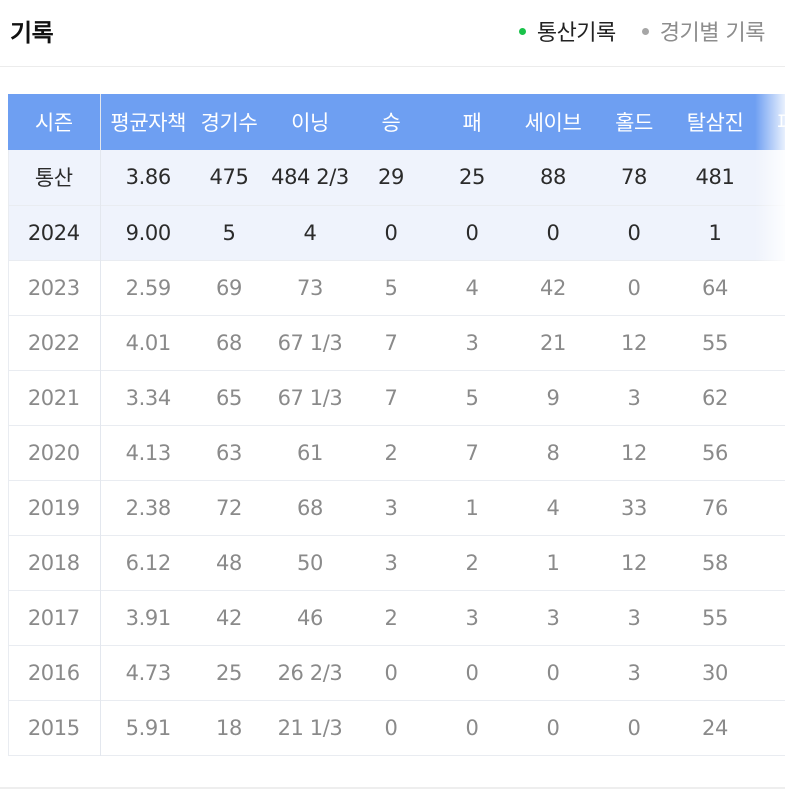 This screenshot has width=785, height=790. What do you see at coordinates (229, 727) in the screenshot?
I see `cell-games: 18` at bounding box center [229, 727].